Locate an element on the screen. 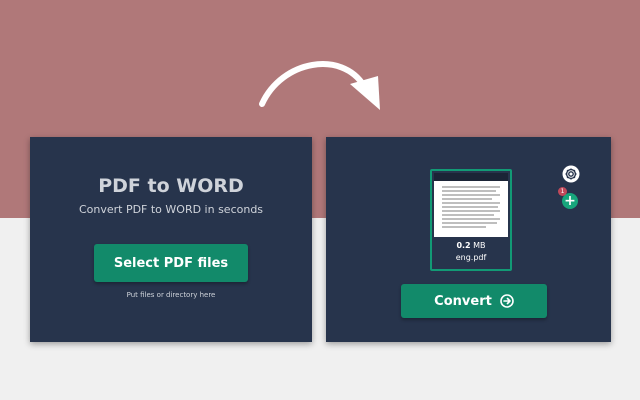  arrow-right-circle-icon is located at coordinates (507, 301).